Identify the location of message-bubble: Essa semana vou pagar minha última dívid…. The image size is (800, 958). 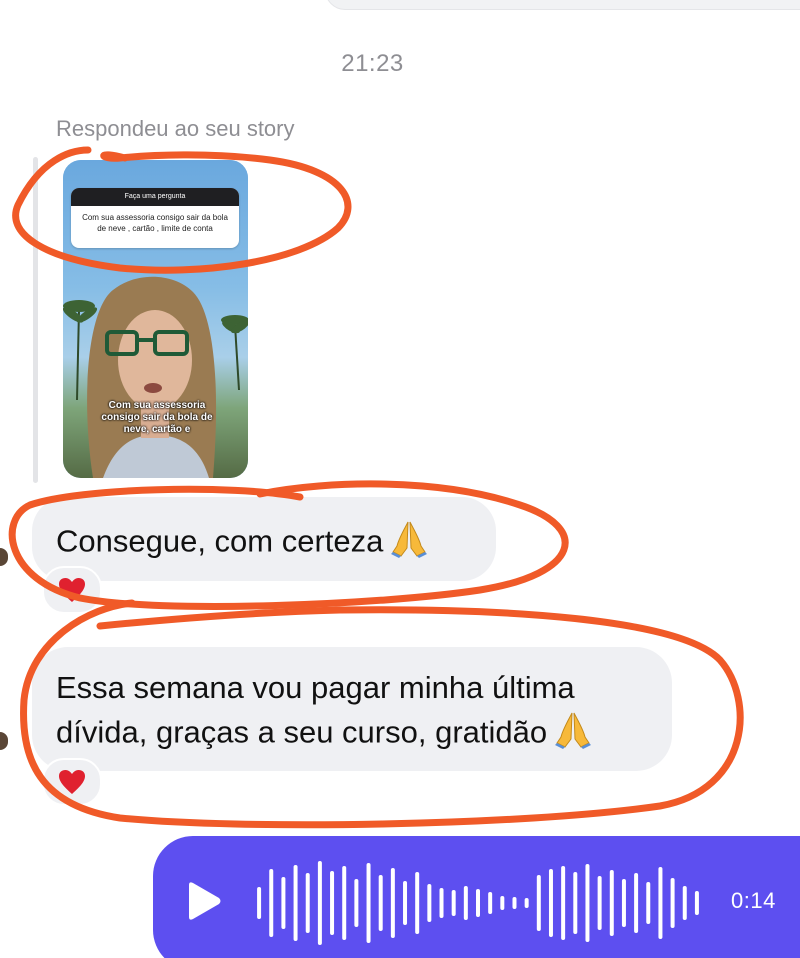
(352, 709).